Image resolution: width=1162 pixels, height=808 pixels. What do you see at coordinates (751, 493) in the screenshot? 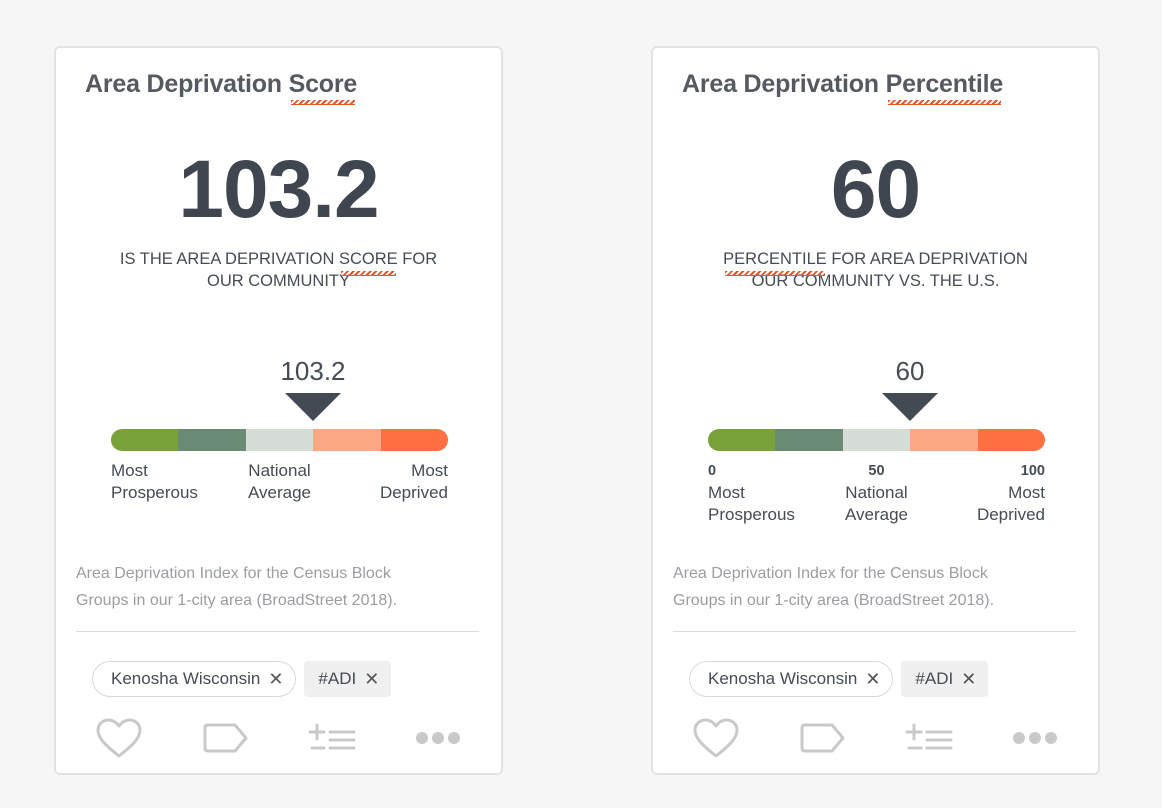
I see `scale-label-left: 0 Most Prosperous` at bounding box center [751, 493].